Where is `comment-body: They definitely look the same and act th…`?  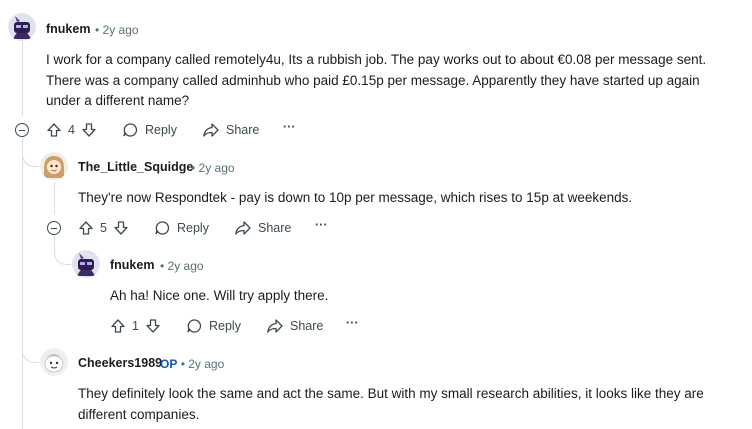 comment-body: They definitely look the same and act th… is located at coordinates (391, 404).